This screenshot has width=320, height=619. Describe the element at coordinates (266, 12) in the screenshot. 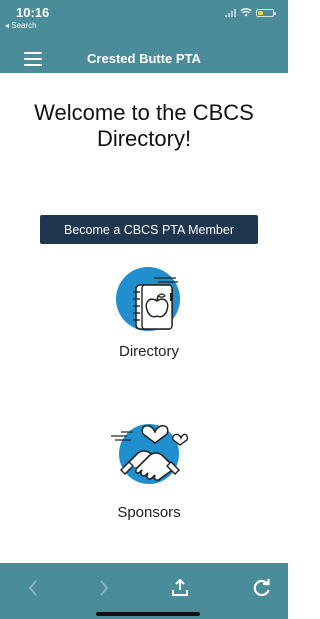

I see `battery-icon` at that location.